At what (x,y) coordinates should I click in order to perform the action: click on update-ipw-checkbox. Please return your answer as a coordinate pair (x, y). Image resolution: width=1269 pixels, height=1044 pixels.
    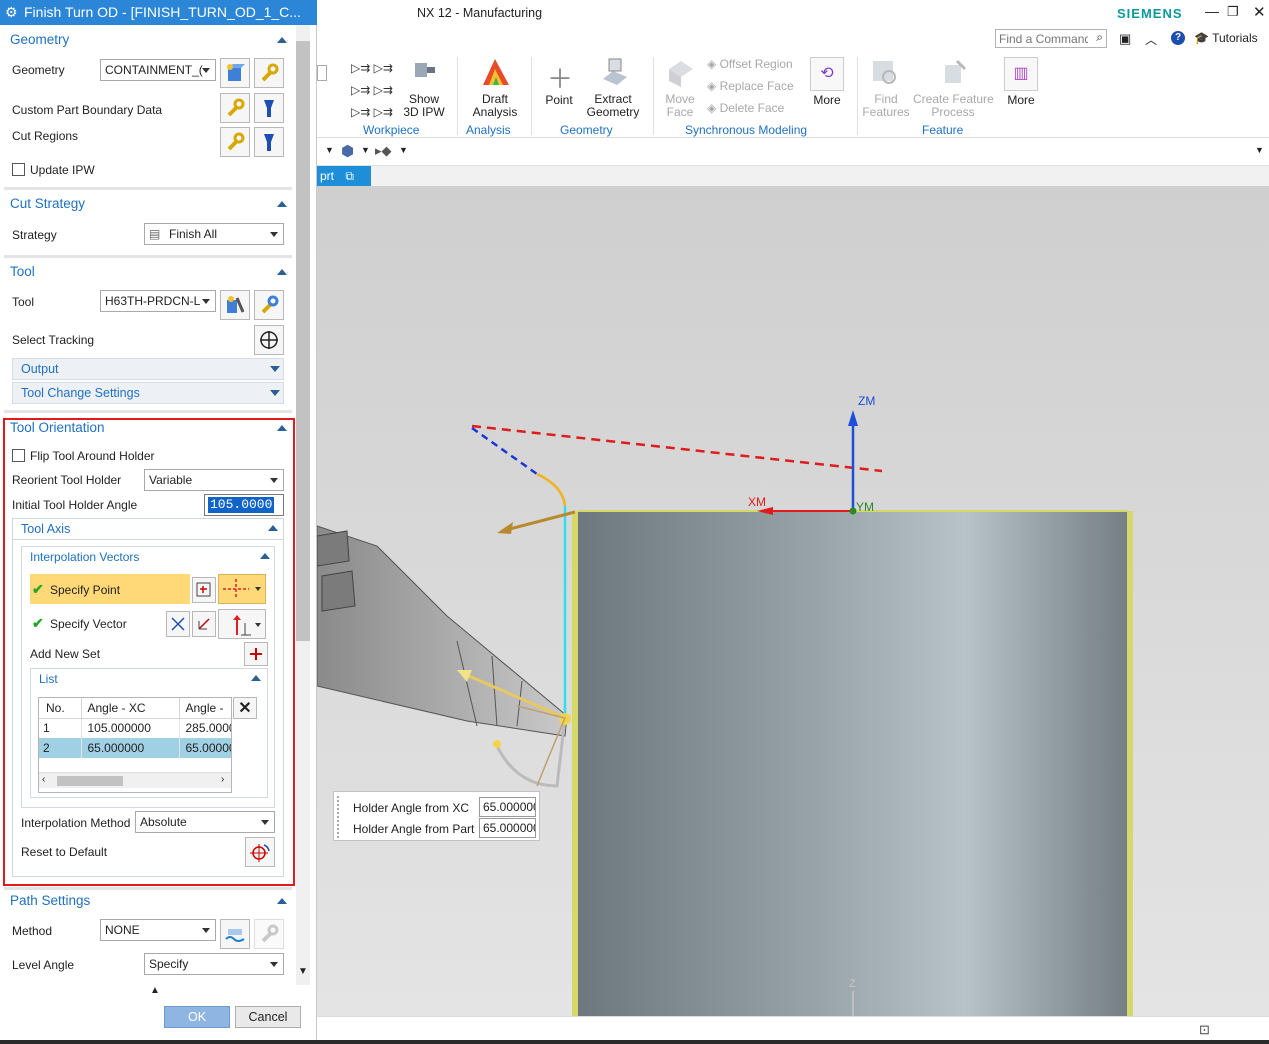
    Looking at the image, I should click on (18, 169).